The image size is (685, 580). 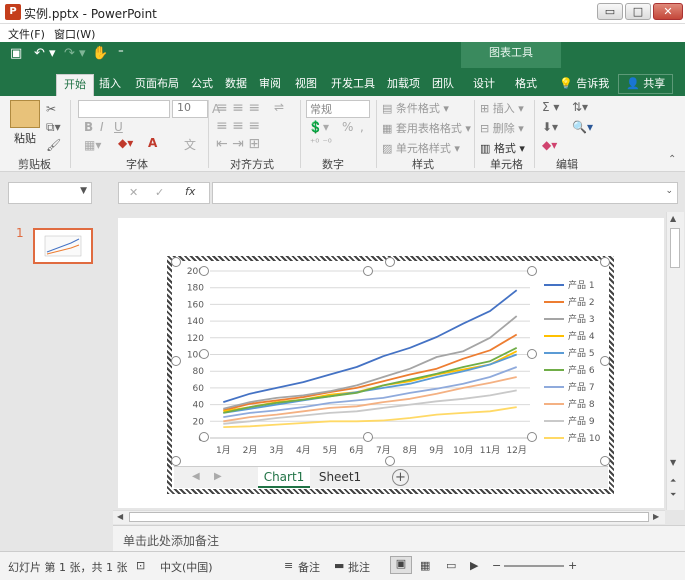 I want to click on cell-styles-button: ▨ 单元格样式 ▾, so click(x=421, y=148).